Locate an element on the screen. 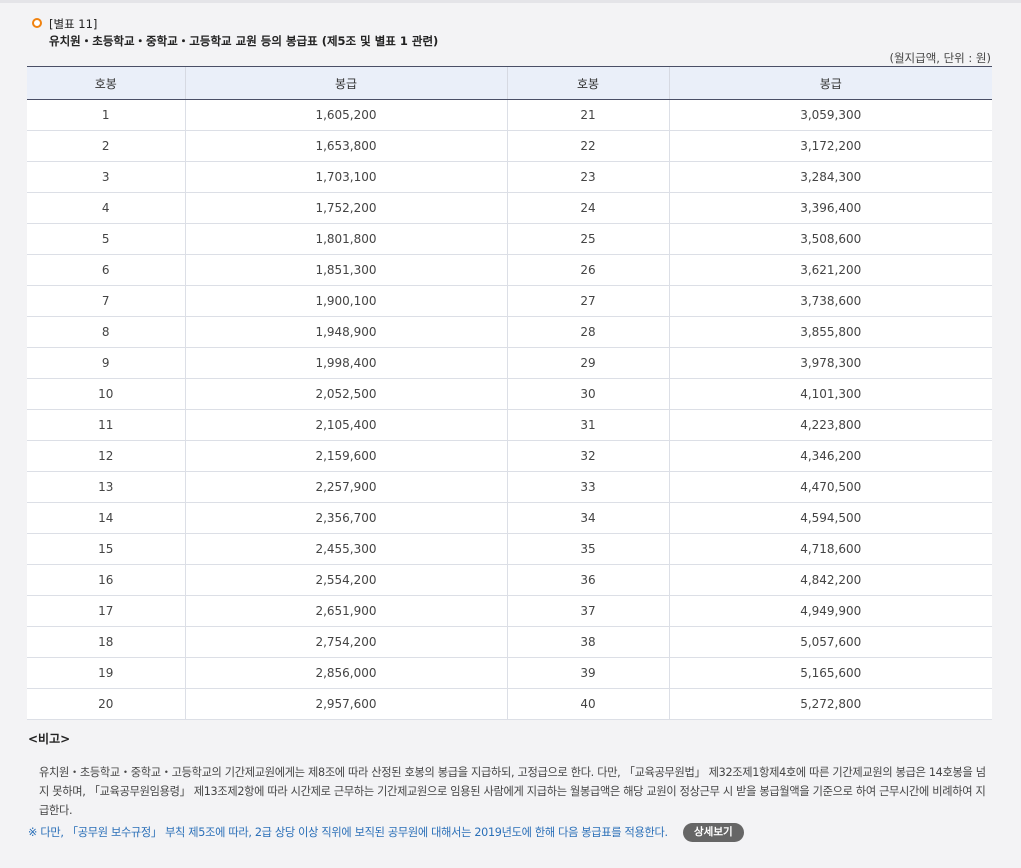 This screenshot has width=1021, height=868. grade-cell: 16 is located at coordinates (106, 580).